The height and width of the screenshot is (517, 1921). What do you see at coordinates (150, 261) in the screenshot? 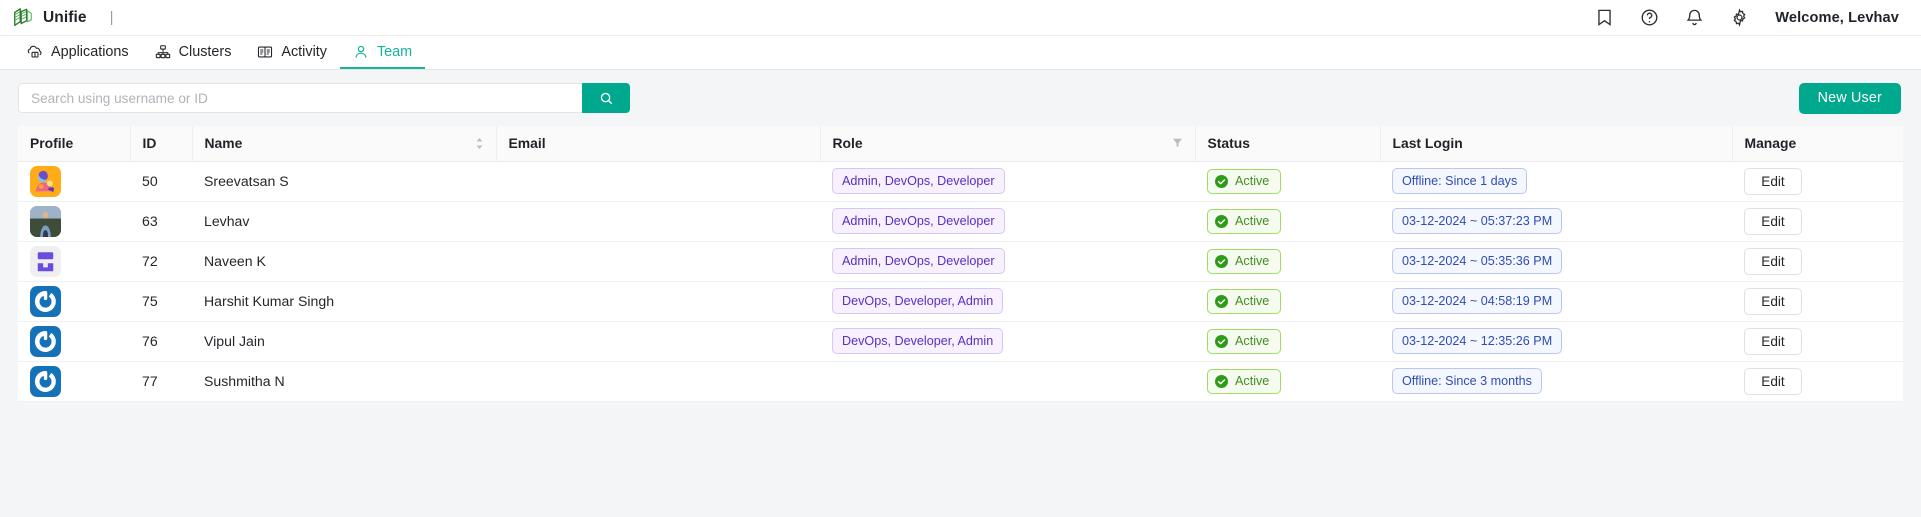
I see `user-id: 72` at bounding box center [150, 261].